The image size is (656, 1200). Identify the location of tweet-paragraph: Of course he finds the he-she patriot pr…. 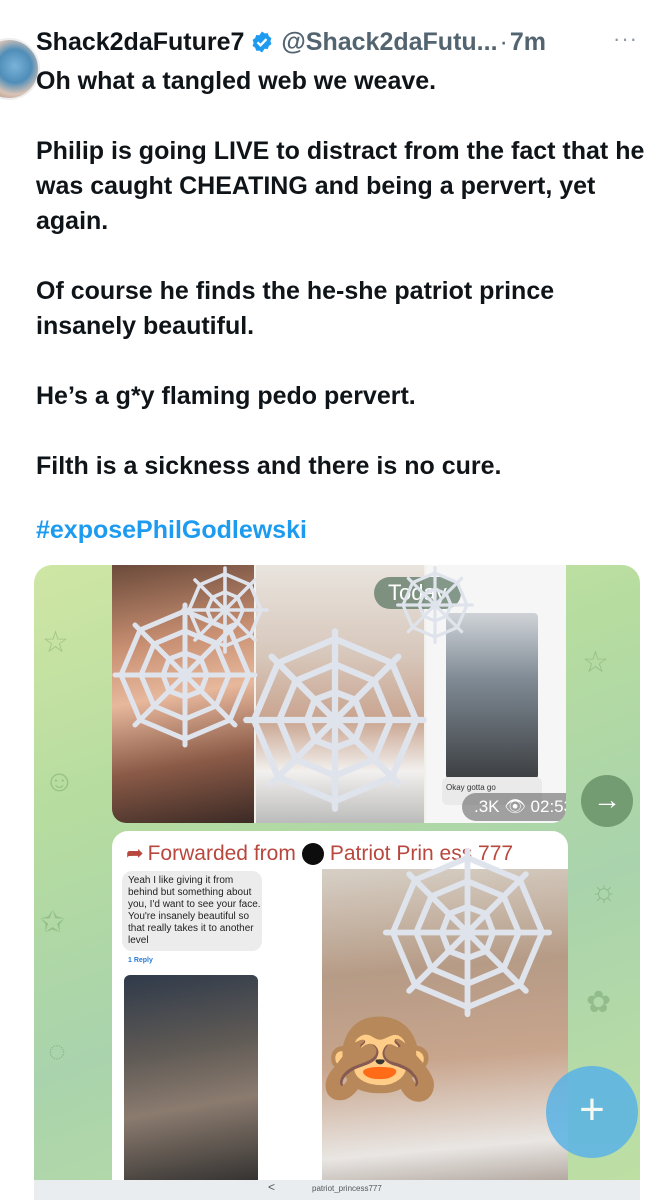
(295, 308).